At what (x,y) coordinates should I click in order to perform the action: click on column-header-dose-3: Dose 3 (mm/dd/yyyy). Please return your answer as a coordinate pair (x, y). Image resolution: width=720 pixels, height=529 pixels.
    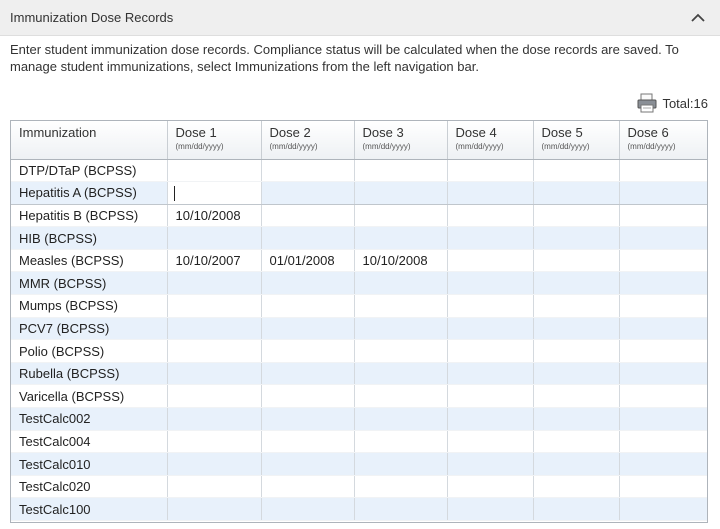
    Looking at the image, I should click on (401, 140).